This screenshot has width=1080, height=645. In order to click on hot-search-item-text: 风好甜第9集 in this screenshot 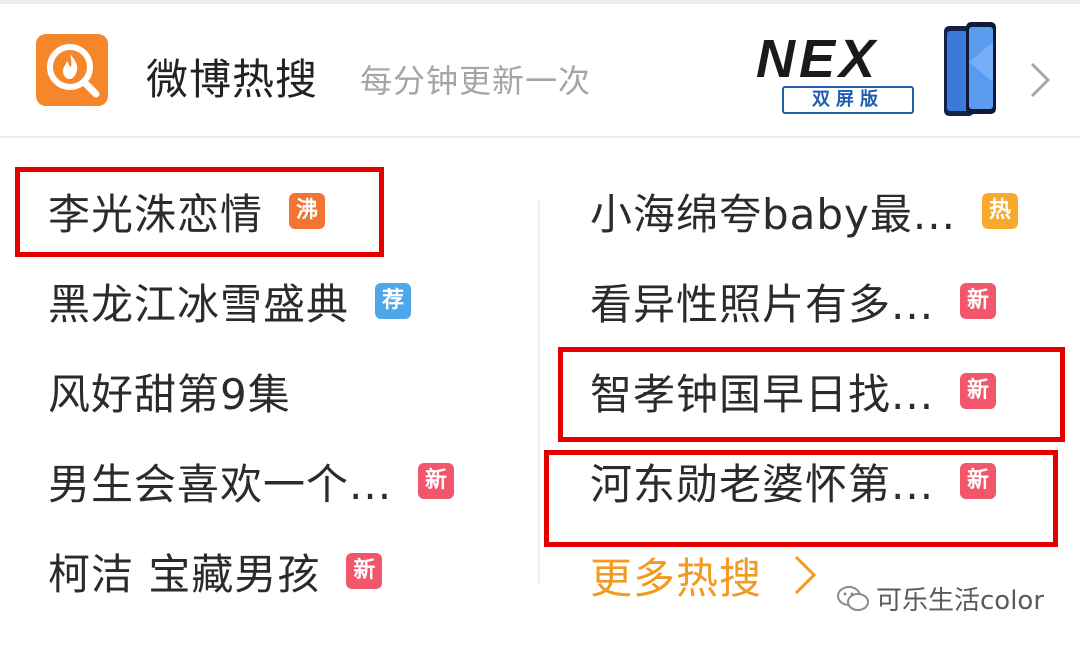, I will do `click(169, 394)`.